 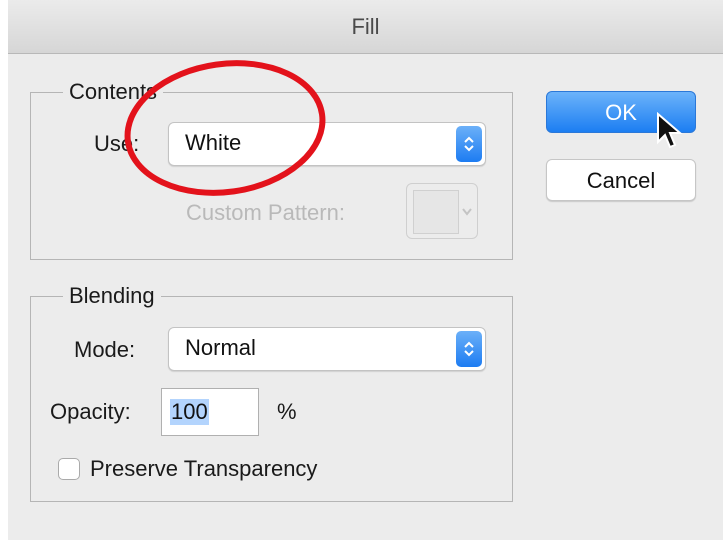 What do you see at coordinates (436, 212) in the screenshot?
I see `pattern-swatch` at bounding box center [436, 212].